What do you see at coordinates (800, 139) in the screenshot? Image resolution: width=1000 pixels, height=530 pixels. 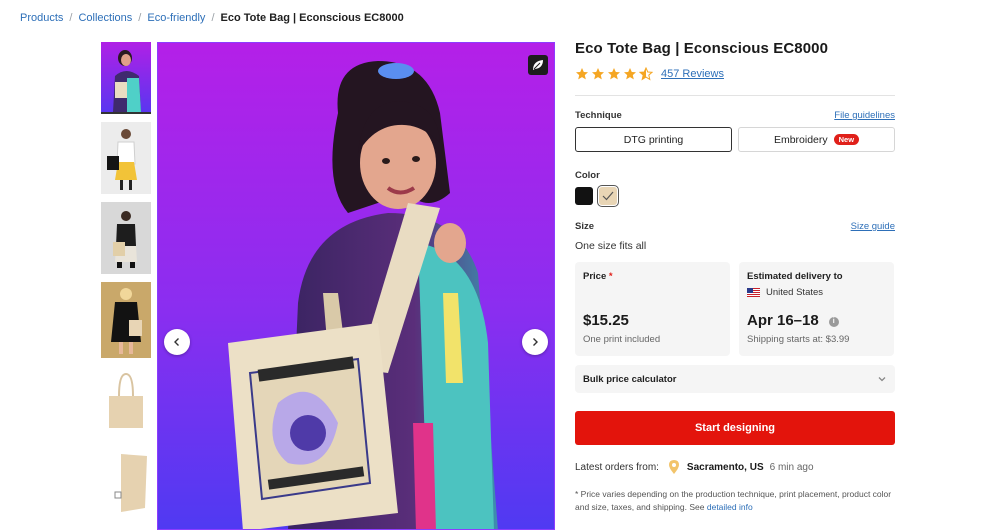 I see `technique-option-label: Embroidery` at bounding box center [800, 139].